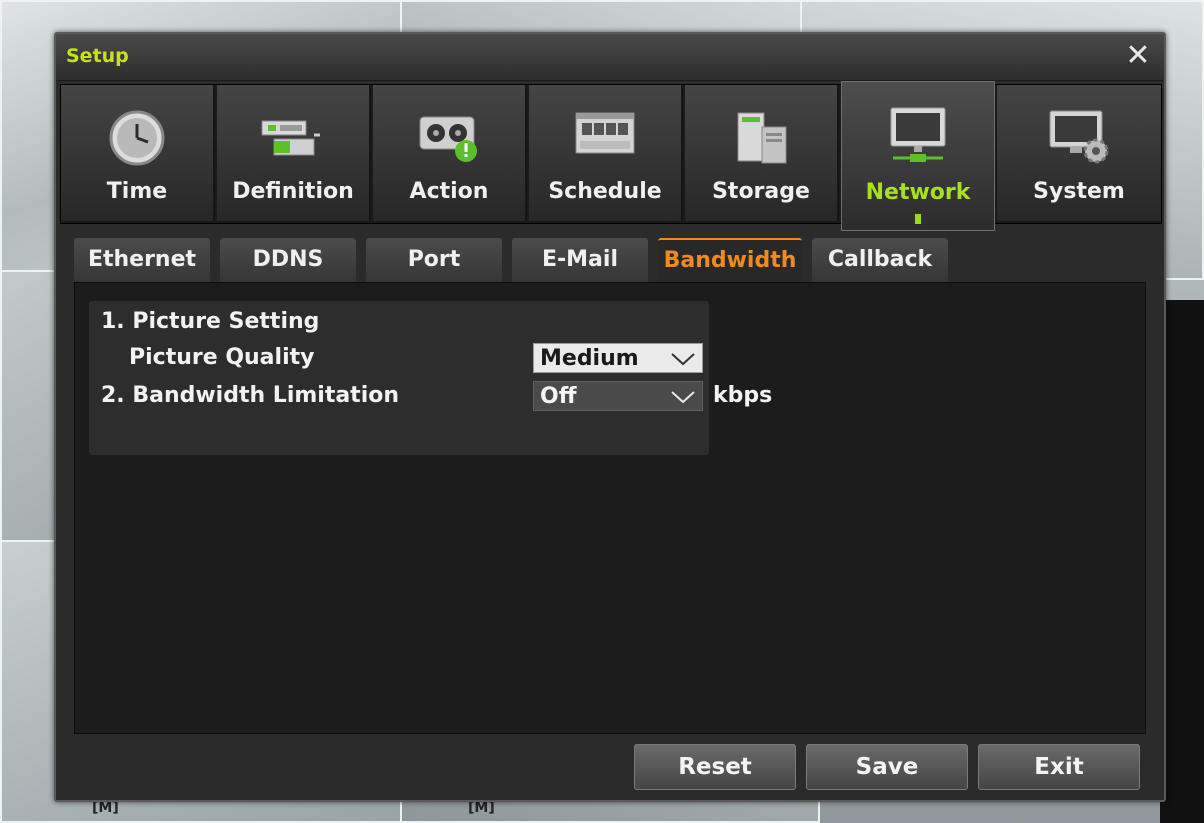 The width and height of the screenshot is (1204, 823). I want to click on save-button: Save, so click(887, 767).